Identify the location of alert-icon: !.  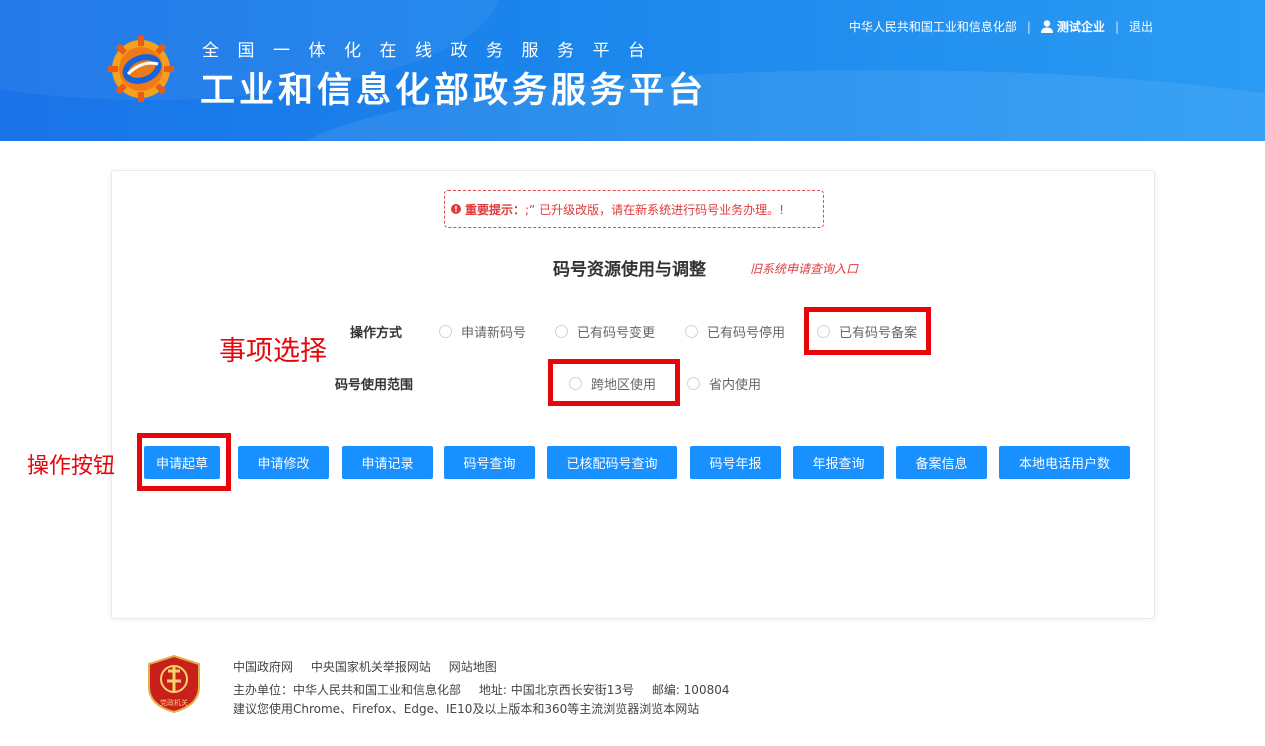
(456, 209).